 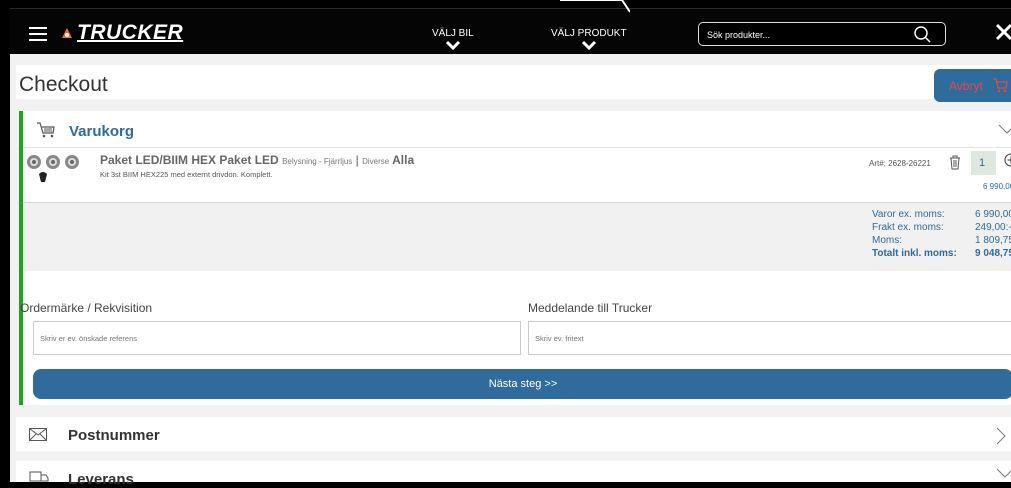 What do you see at coordinates (101, 479) in the screenshot?
I see `leverans-title: Leverans` at bounding box center [101, 479].